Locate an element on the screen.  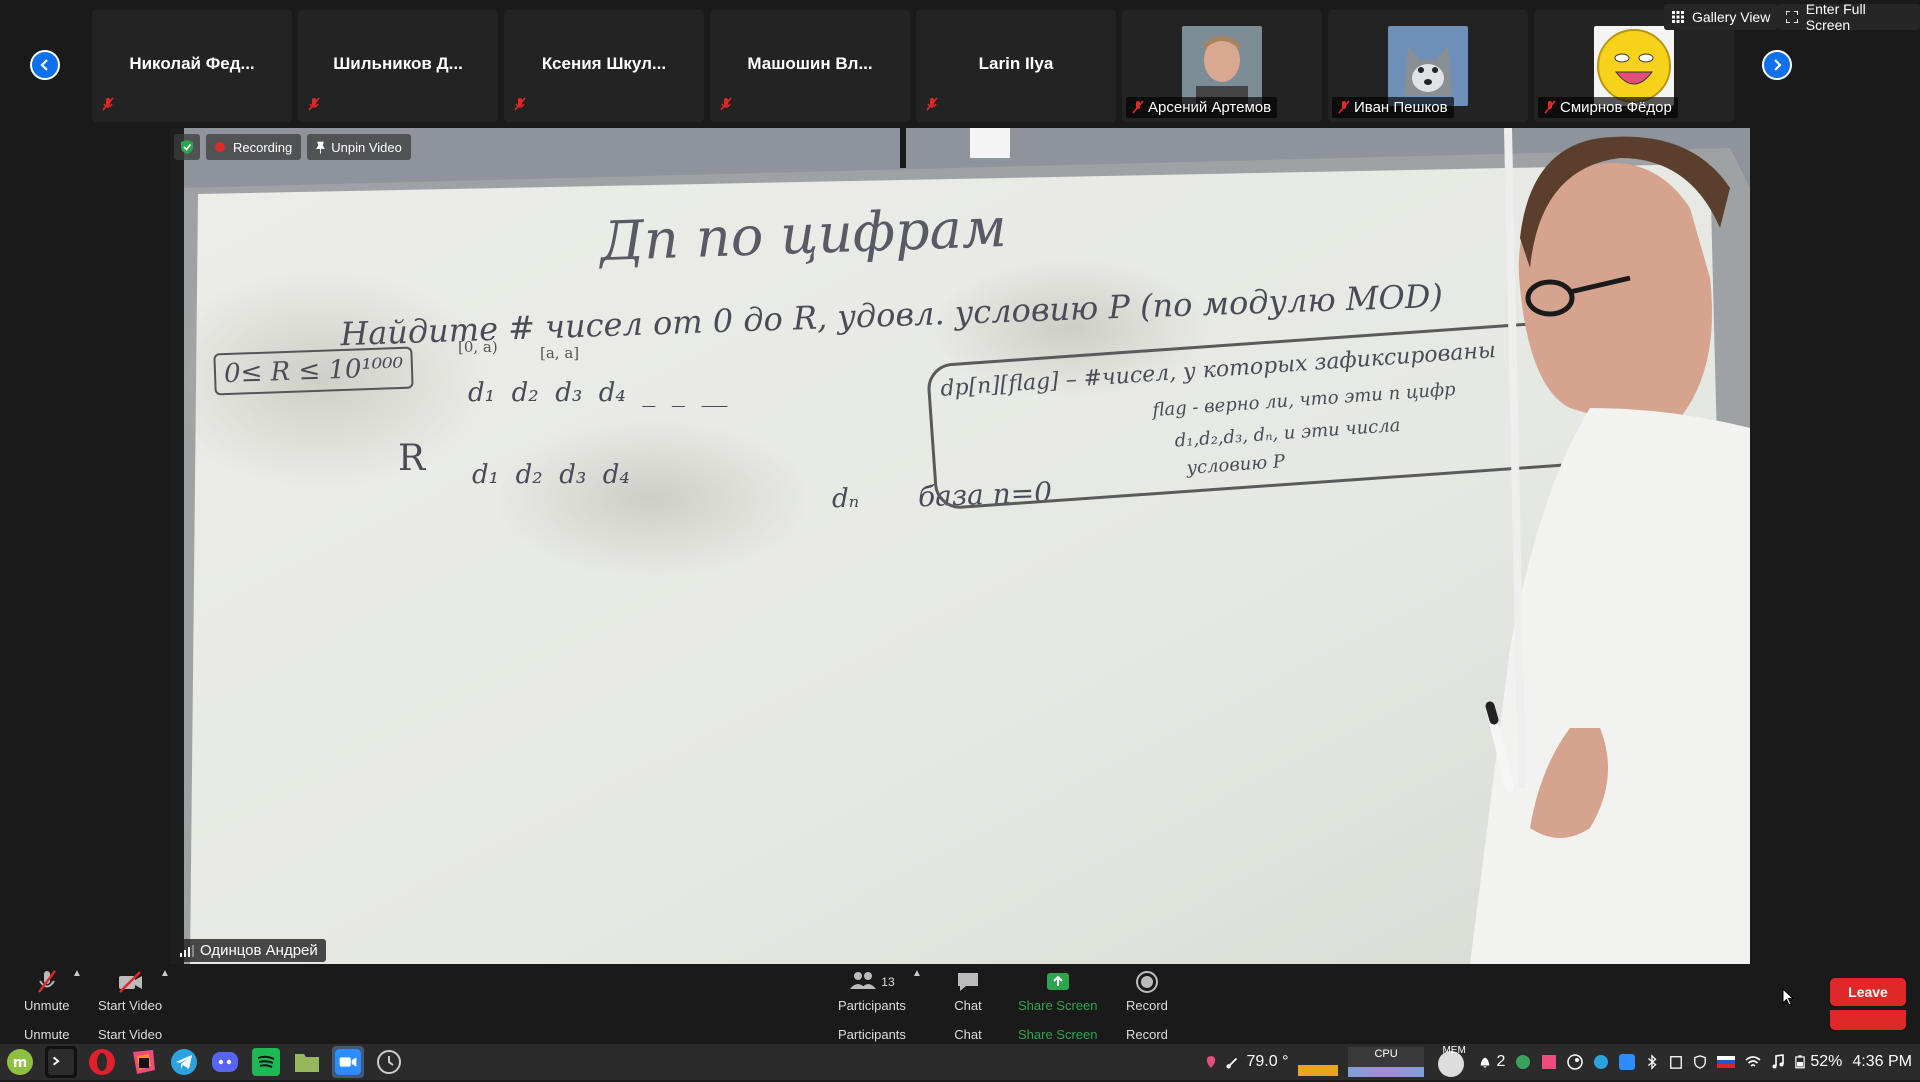
chat-icon is located at coordinates (968, 982).